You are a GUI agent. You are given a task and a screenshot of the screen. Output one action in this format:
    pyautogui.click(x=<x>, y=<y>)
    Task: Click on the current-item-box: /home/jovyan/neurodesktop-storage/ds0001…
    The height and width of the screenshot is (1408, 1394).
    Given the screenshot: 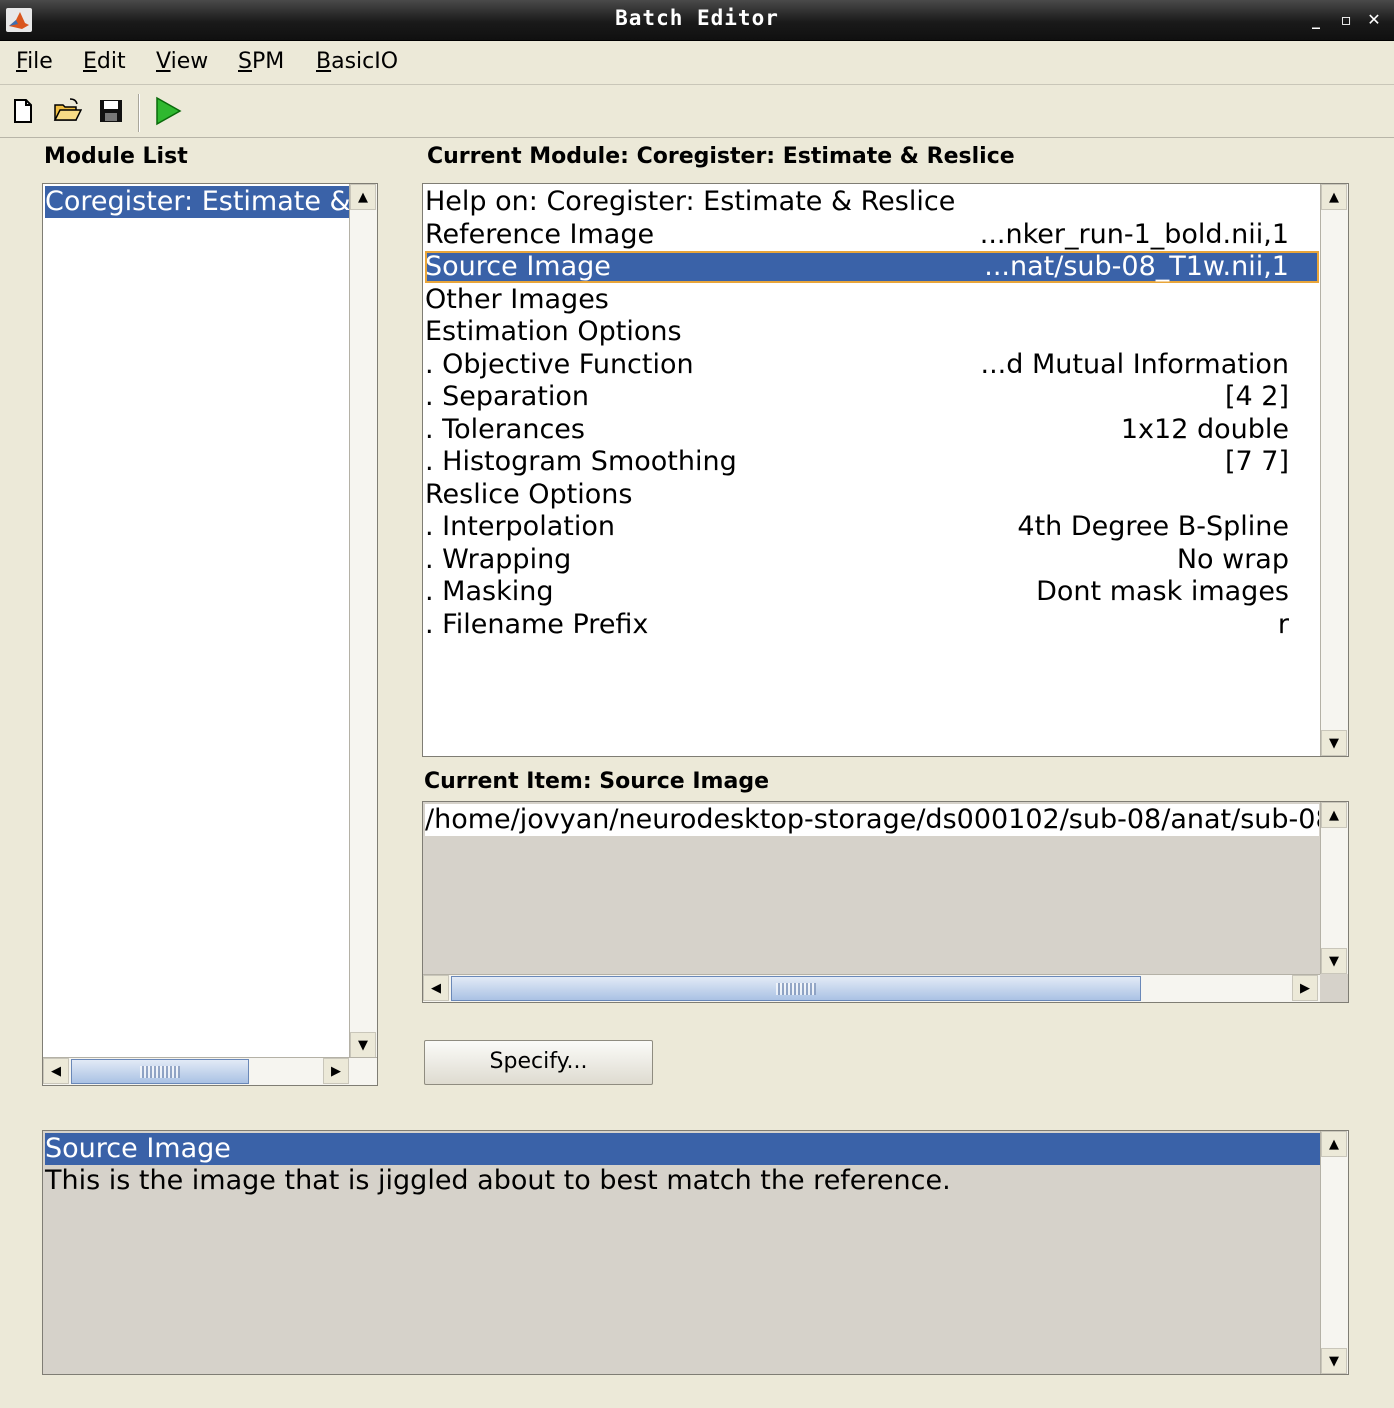 What is the action you would take?
    pyautogui.click(x=885, y=902)
    